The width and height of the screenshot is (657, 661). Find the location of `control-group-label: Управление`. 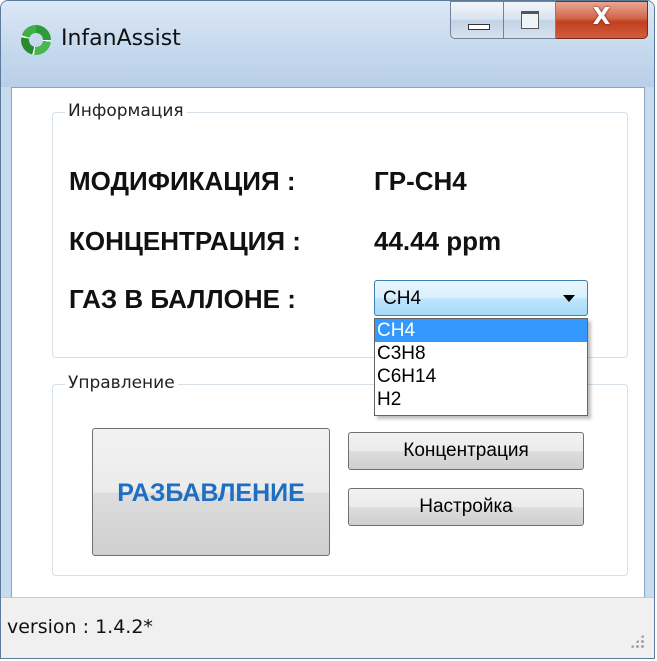

control-group-label: Управление is located at coordinates (121, 383).